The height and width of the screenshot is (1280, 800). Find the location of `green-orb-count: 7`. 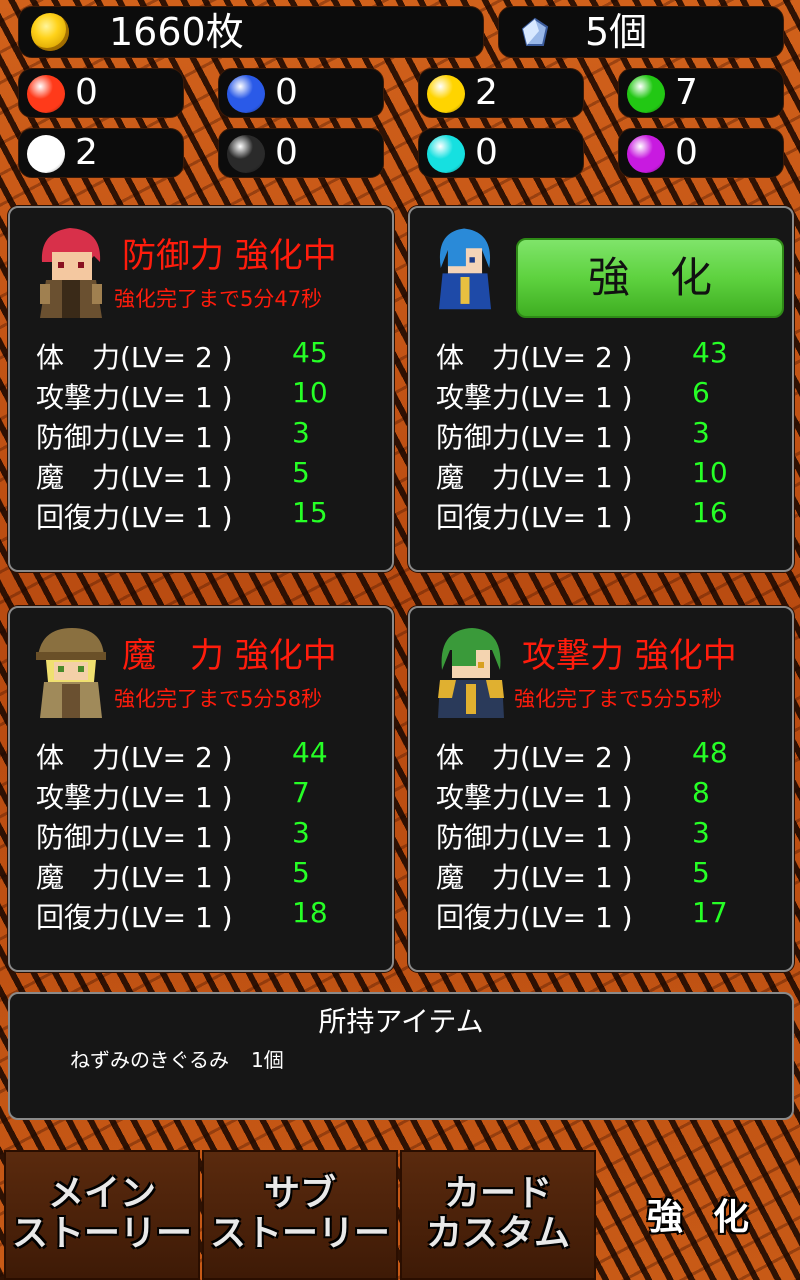

green-orb-count: 7 is located at coordinates (686, 92).